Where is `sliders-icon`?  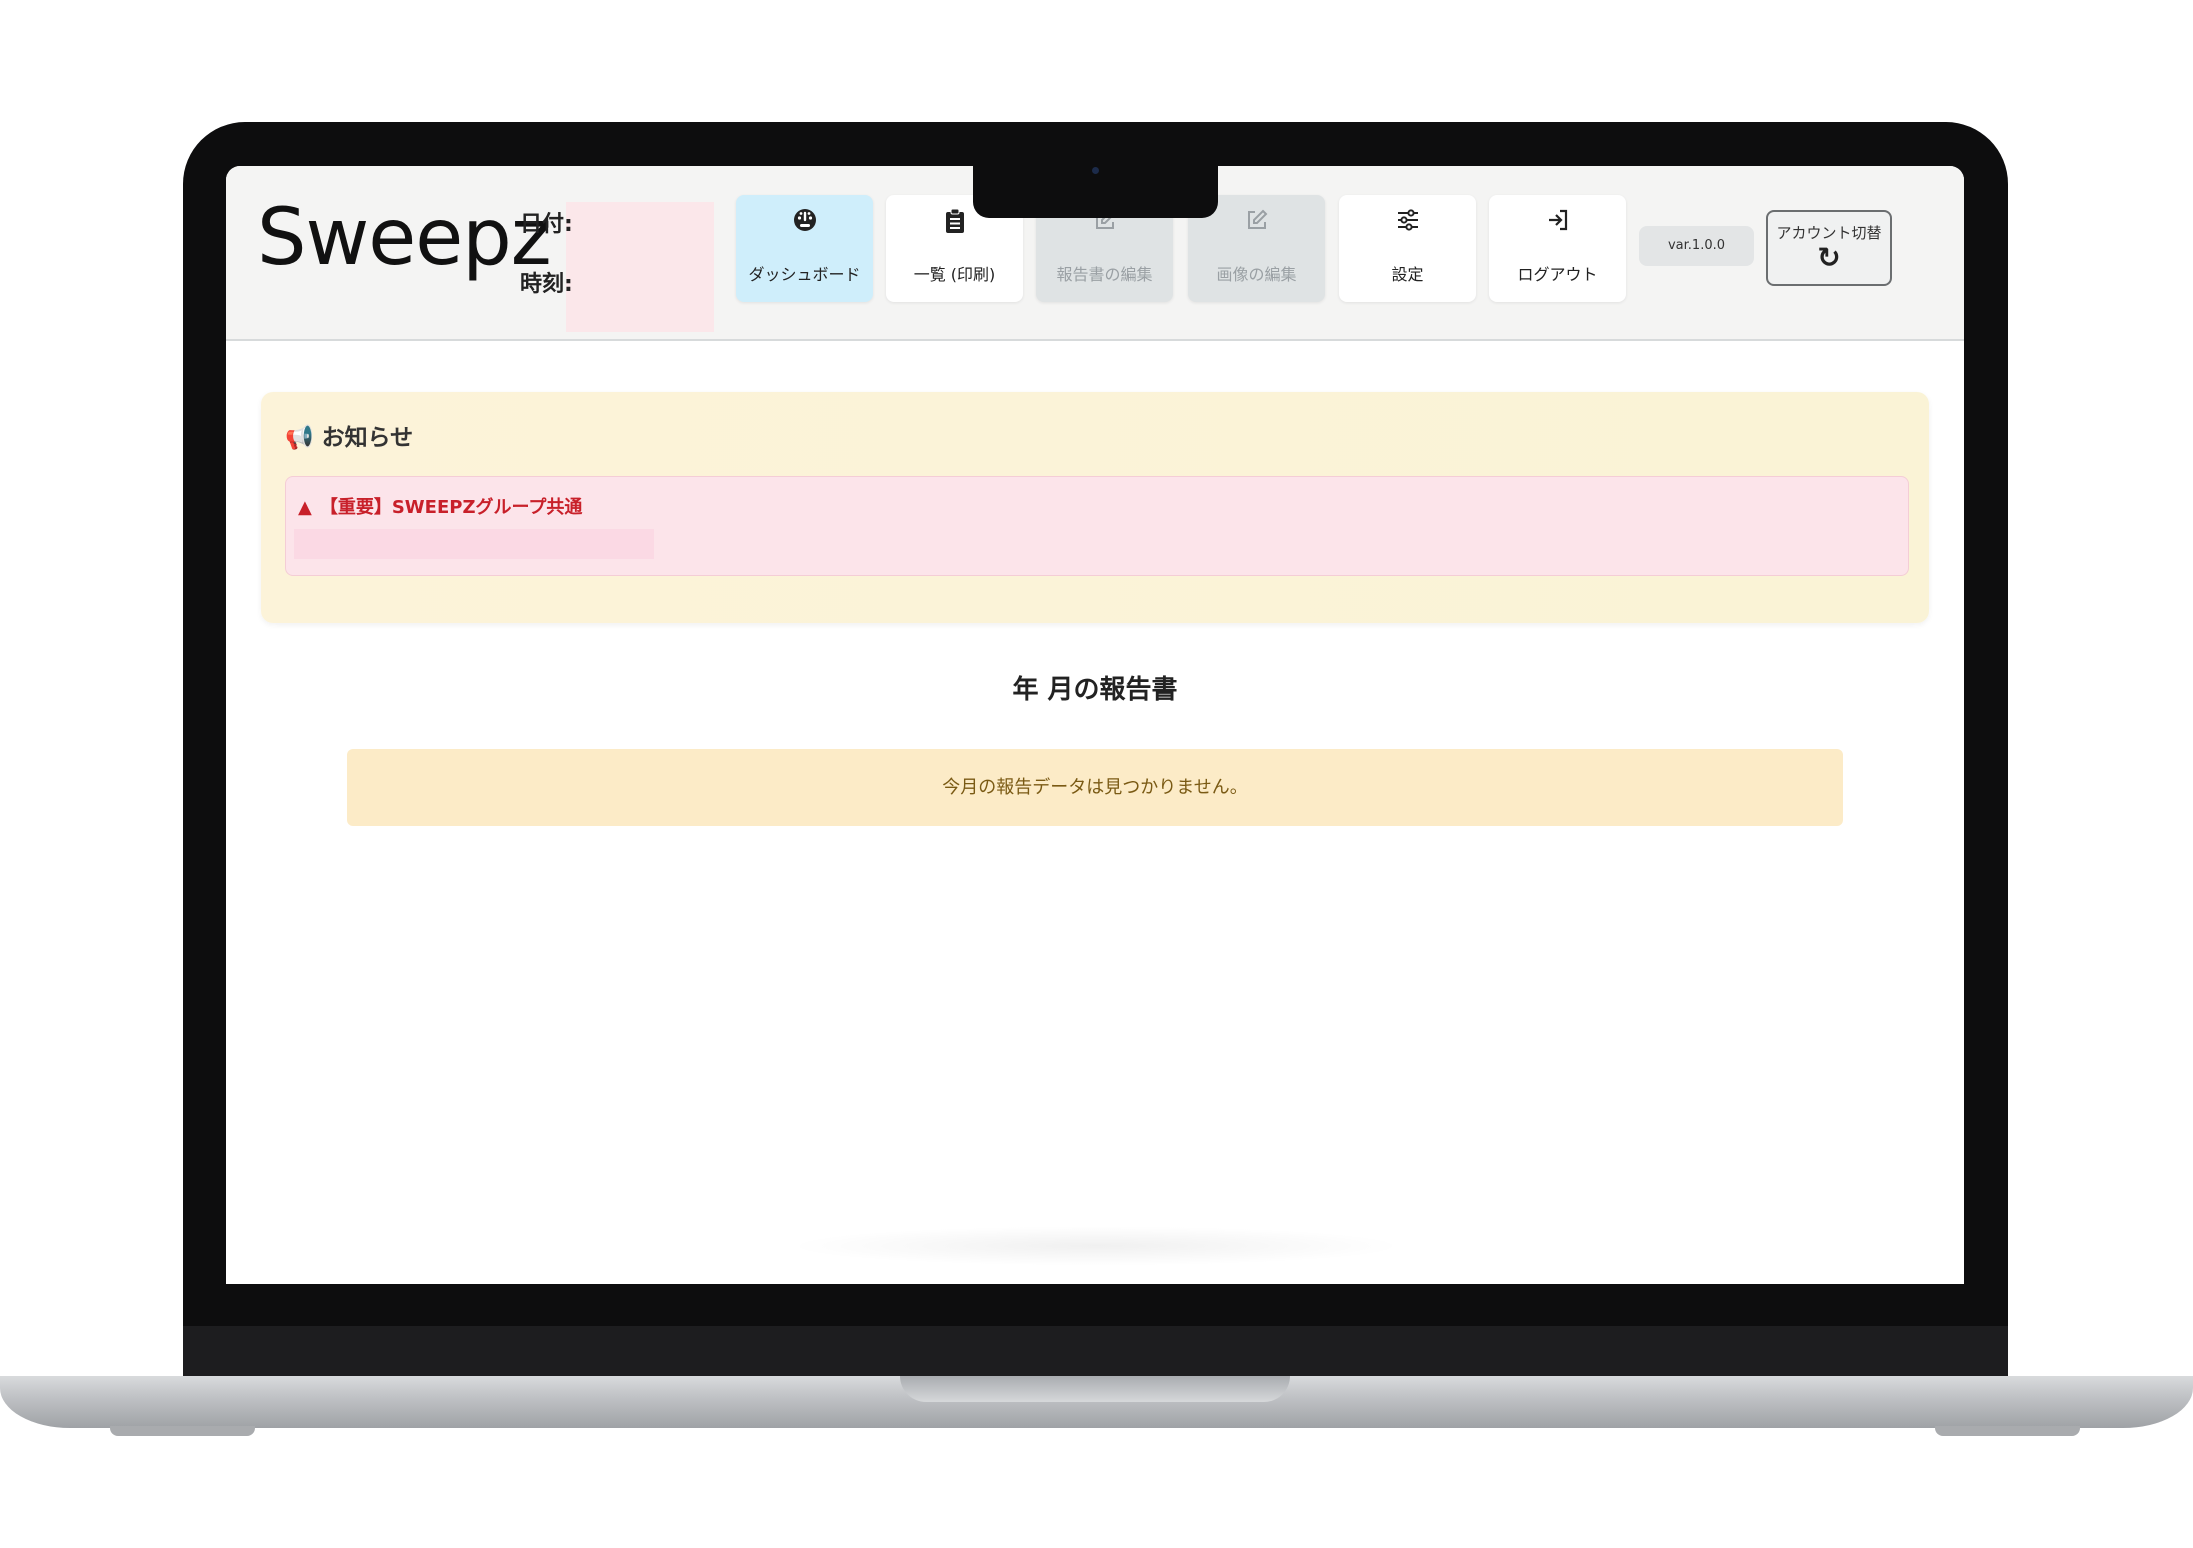 sliders-icon is located at coordinates (1407, 223).